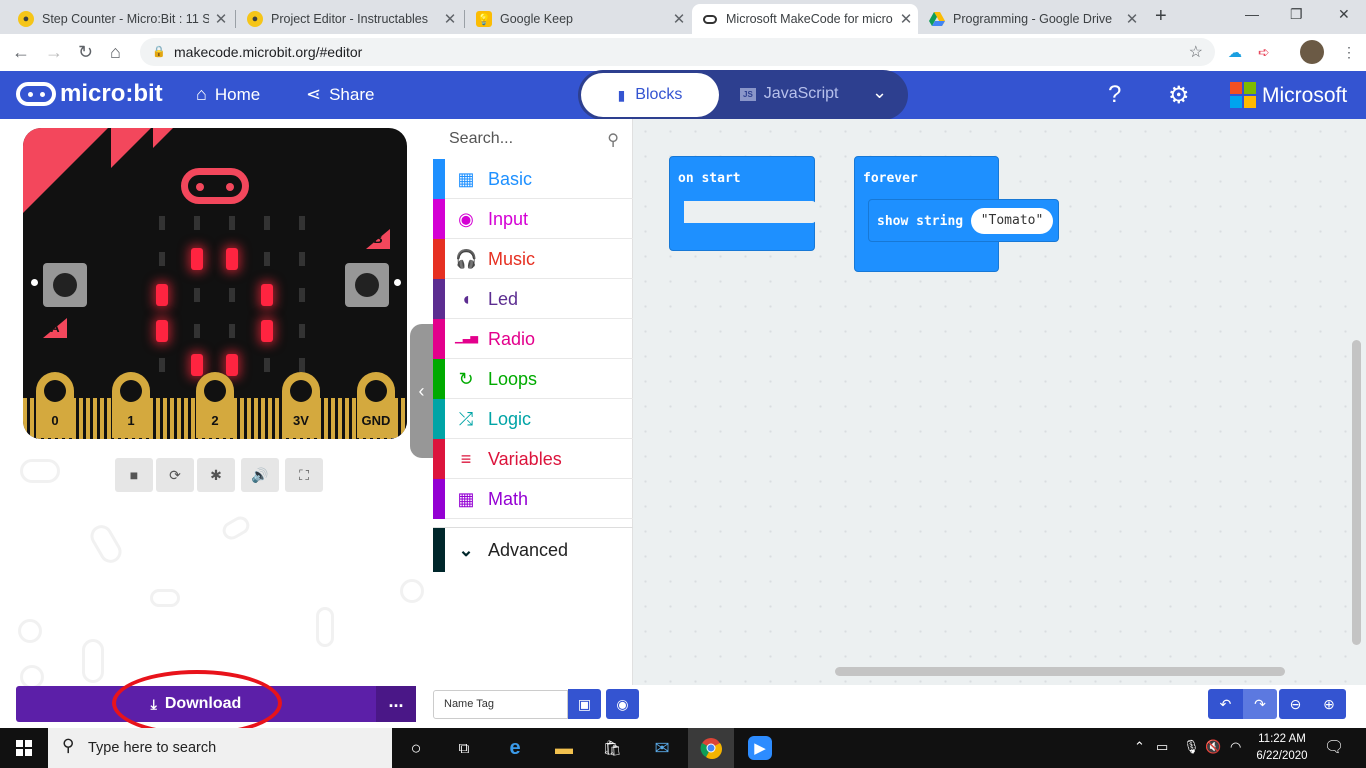 The image size is (1366, 768). Describe the element at coordinates (578, 19) in the screenshot. I see `browser-tab-google-keep: 💡 Google Keep ✕` at that location.